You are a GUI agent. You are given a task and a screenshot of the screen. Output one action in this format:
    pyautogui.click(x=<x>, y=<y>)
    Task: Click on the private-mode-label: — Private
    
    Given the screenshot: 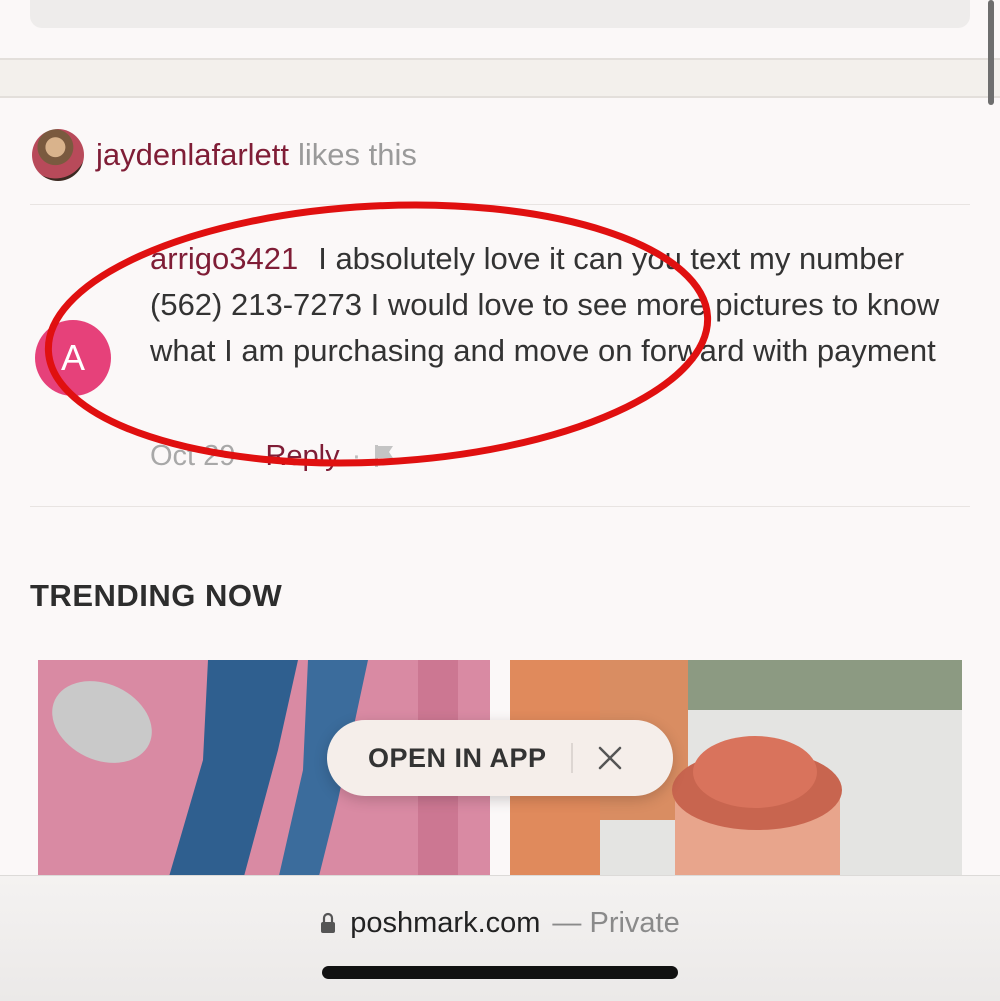 What is the action you would take?
    pyautogui.click(x=616, y=922)
    